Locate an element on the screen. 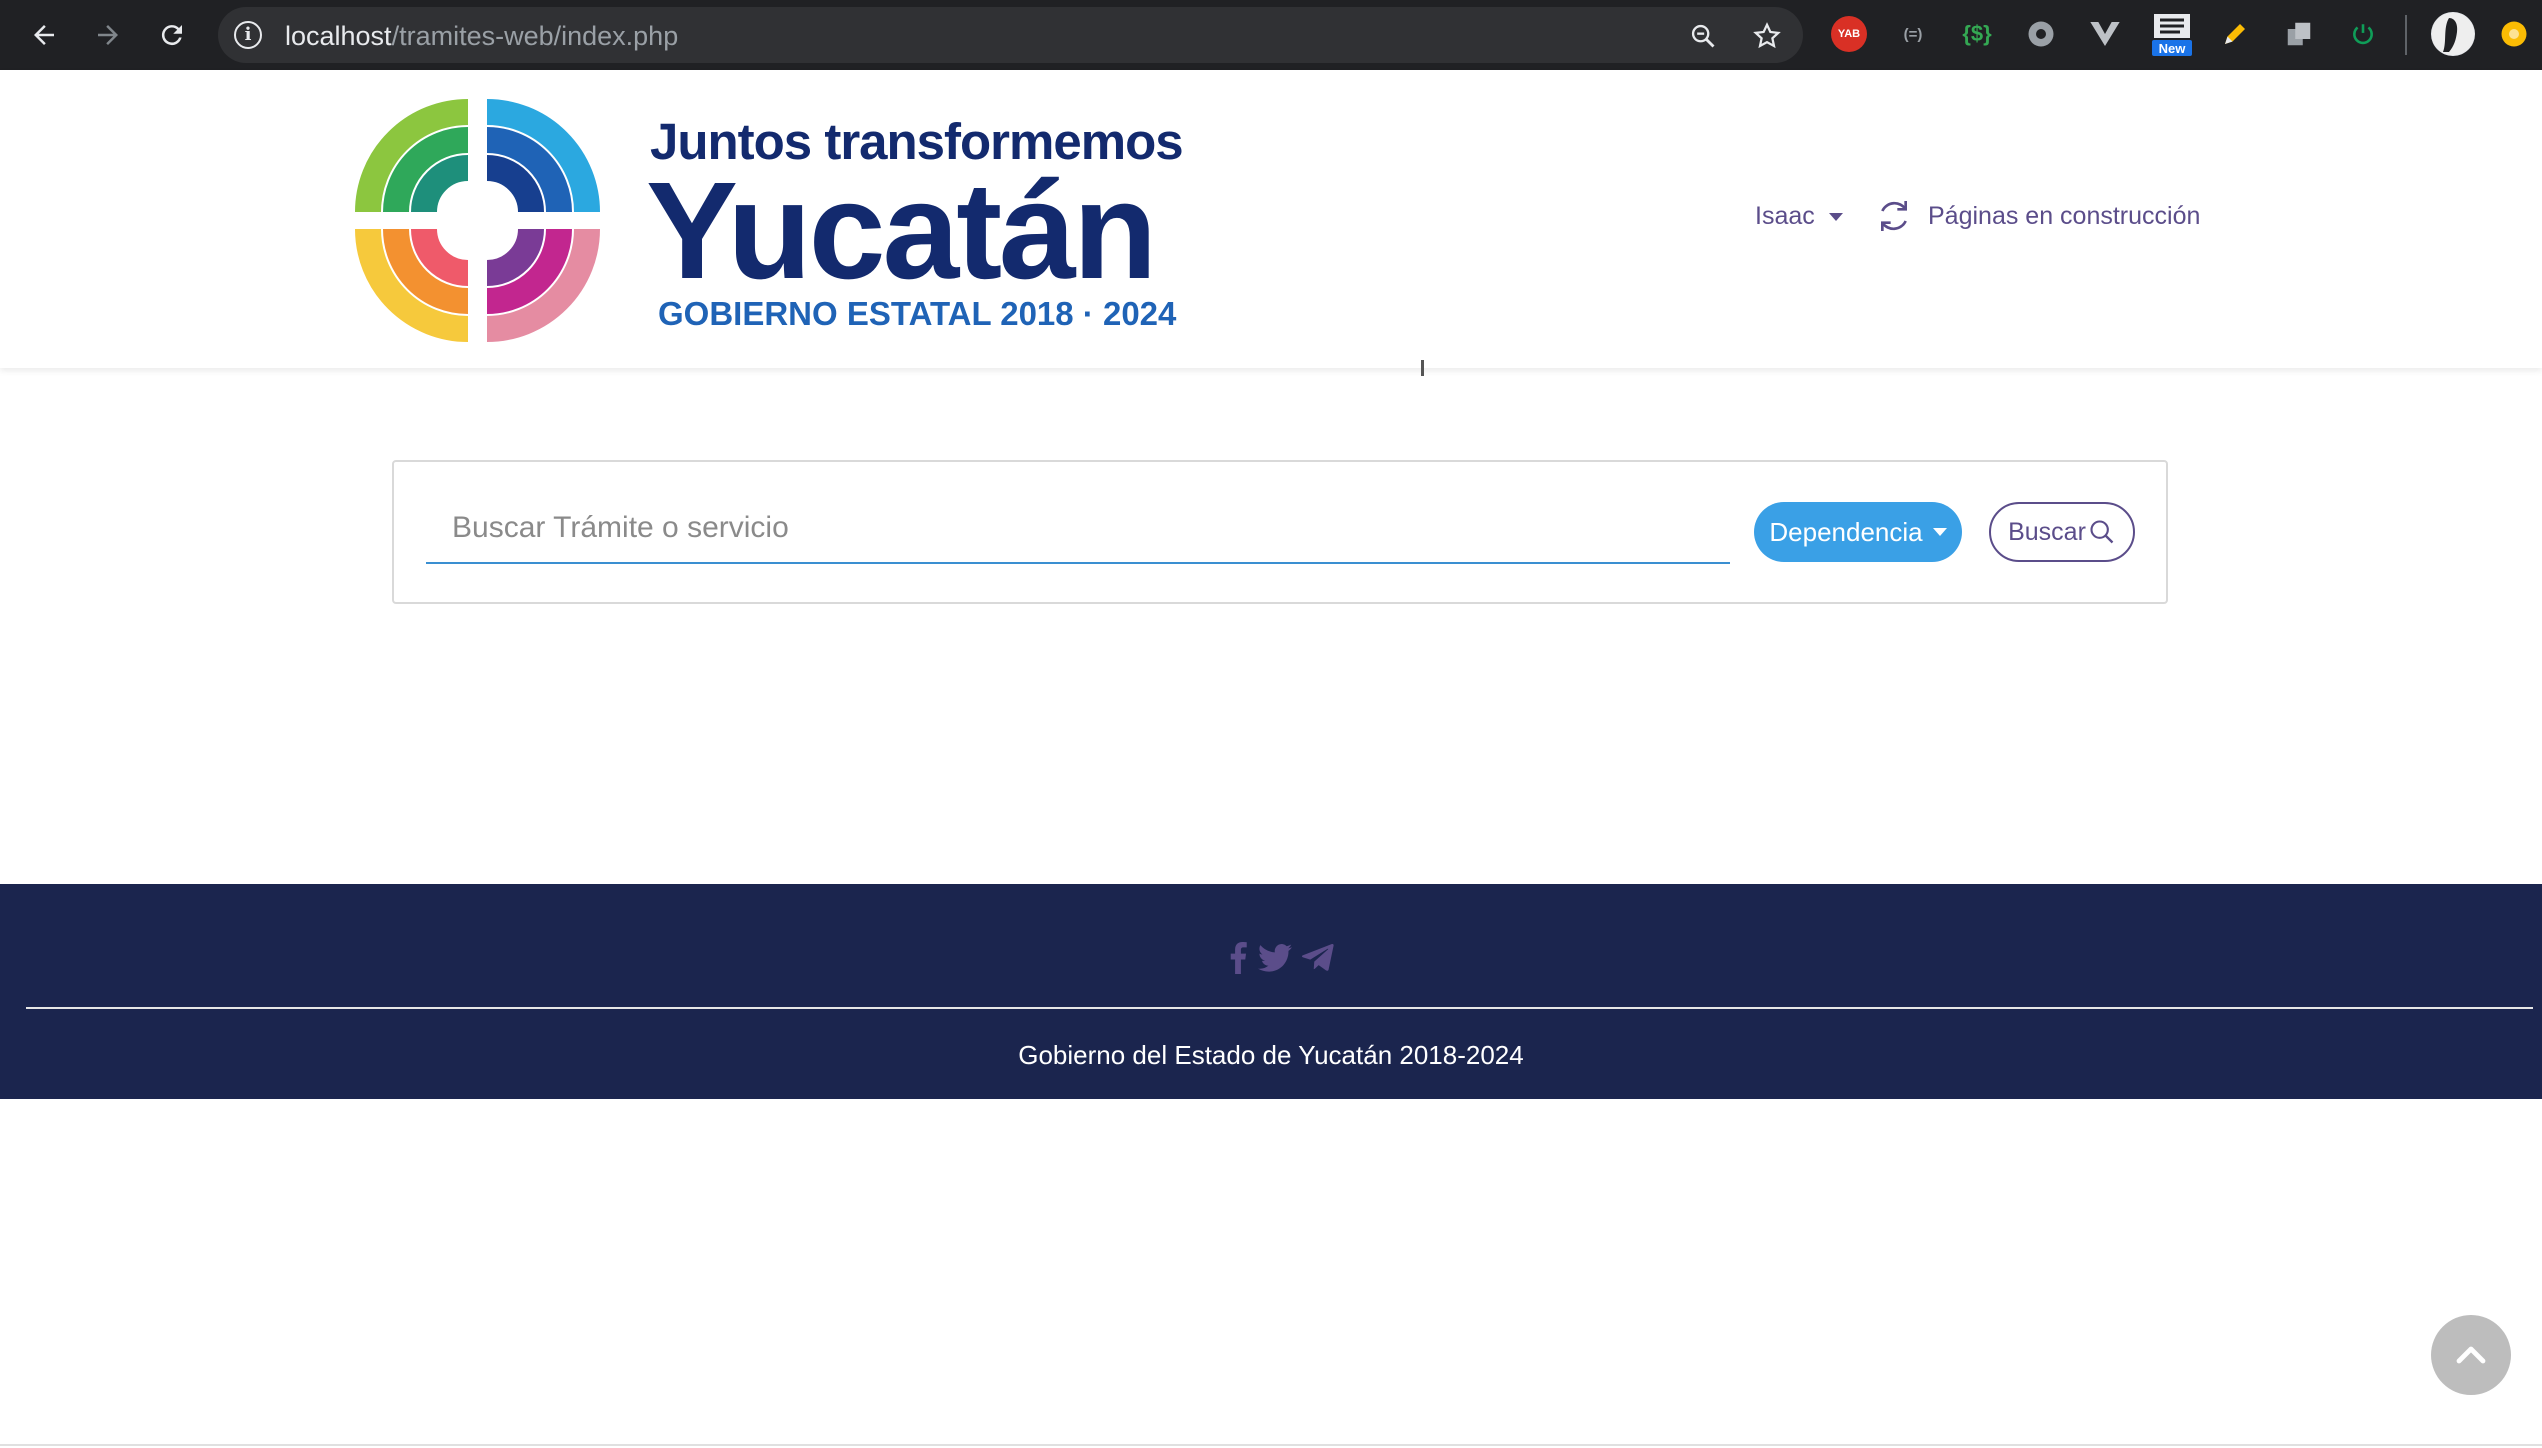 This screenshot has height=1448, width=2542. back-to-top-button is located at coordinates (2471, 1355).